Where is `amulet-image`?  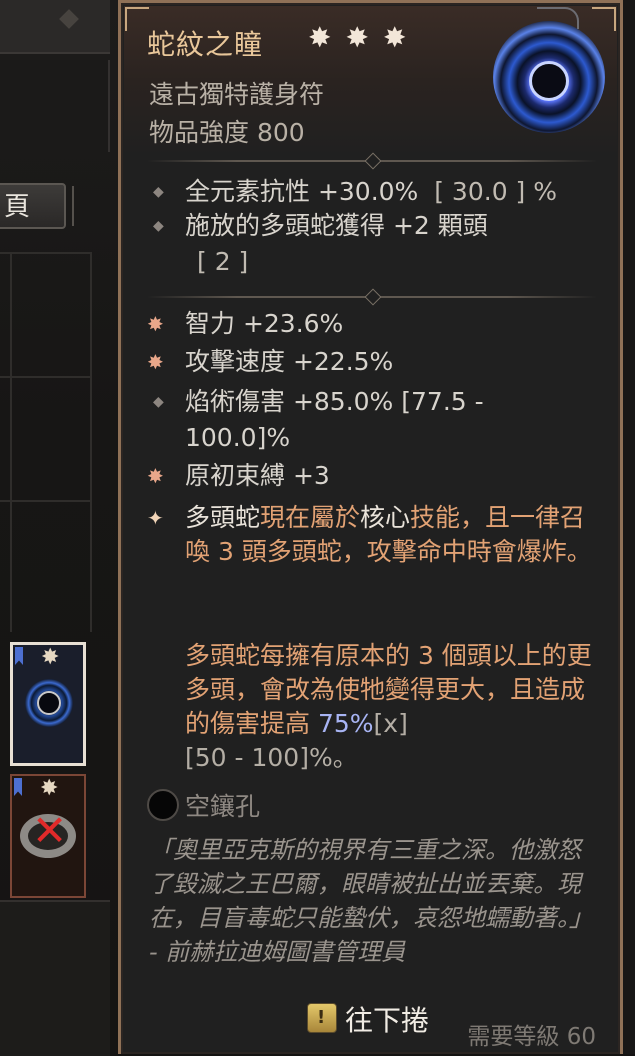
amulet-image is located at coordinates (549, 70).